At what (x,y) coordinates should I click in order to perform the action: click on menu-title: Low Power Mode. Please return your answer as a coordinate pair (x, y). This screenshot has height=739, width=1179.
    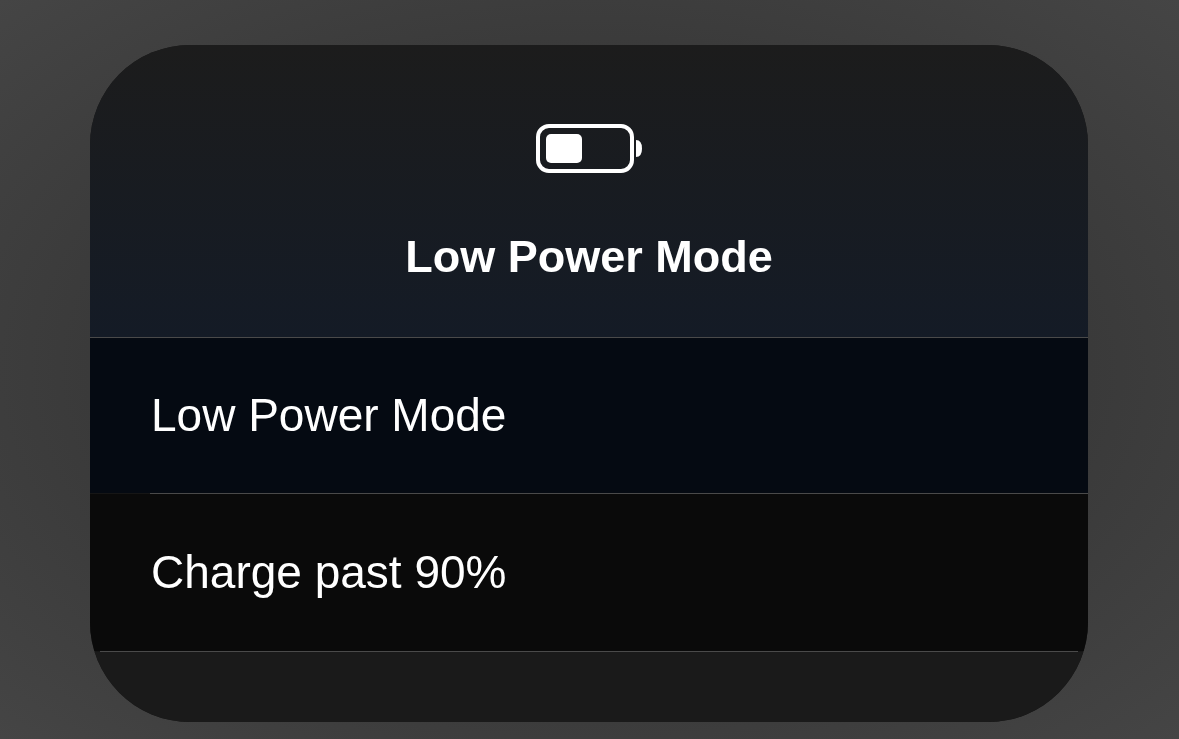
    Looking at the image, I should click on (589, 257).